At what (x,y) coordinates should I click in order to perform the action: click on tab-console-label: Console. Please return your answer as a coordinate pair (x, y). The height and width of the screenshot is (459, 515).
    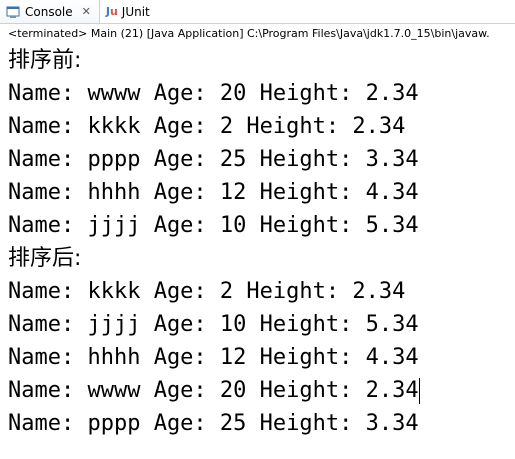
    Looking at the image, I should click on (49, 11).